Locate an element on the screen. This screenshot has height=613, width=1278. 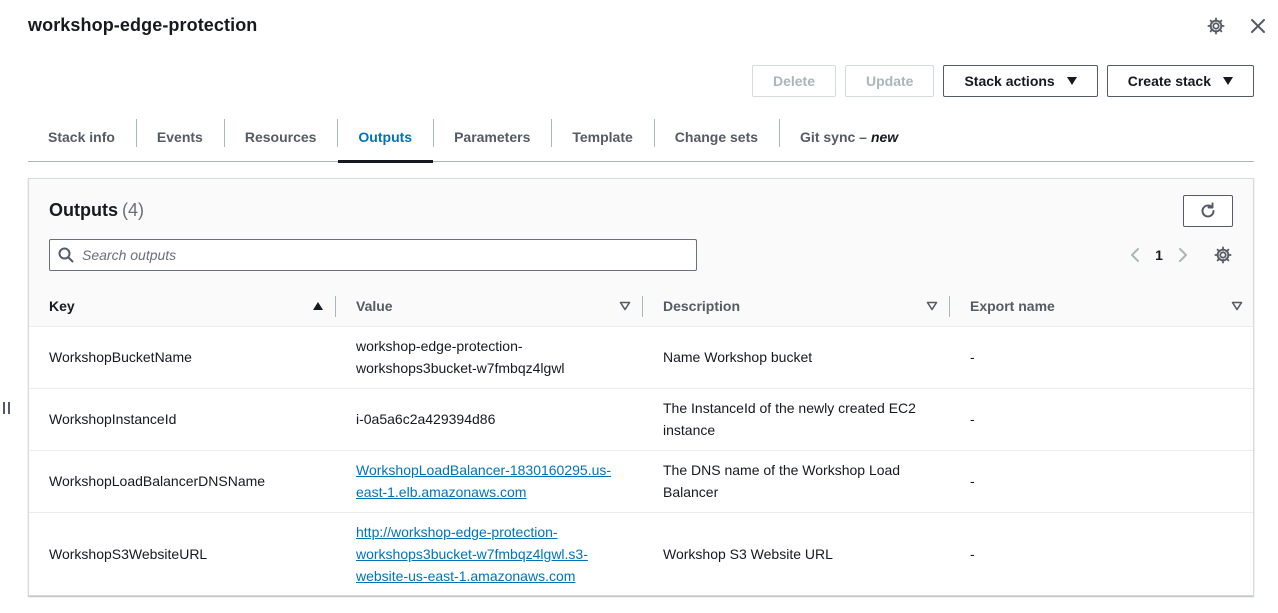
tab-label: Stack info is located at coordinates (81, 137).